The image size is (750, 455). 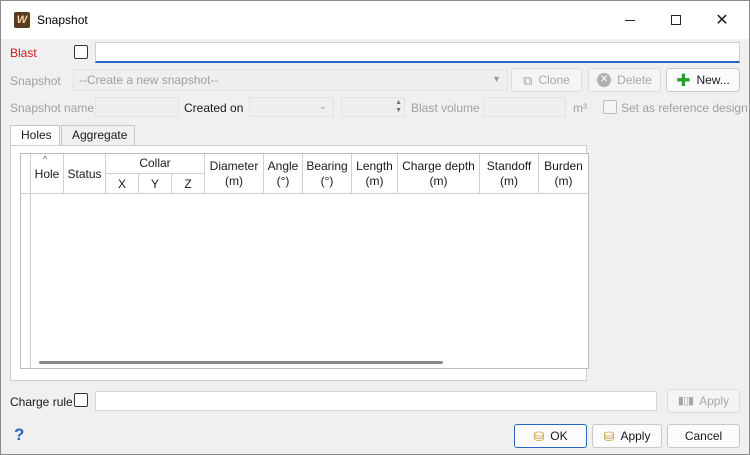 What do you see at coordinates (327, 166) in the screenshot?
I see `column-bearing-label: Bearing` at bounding box center [327, 166].